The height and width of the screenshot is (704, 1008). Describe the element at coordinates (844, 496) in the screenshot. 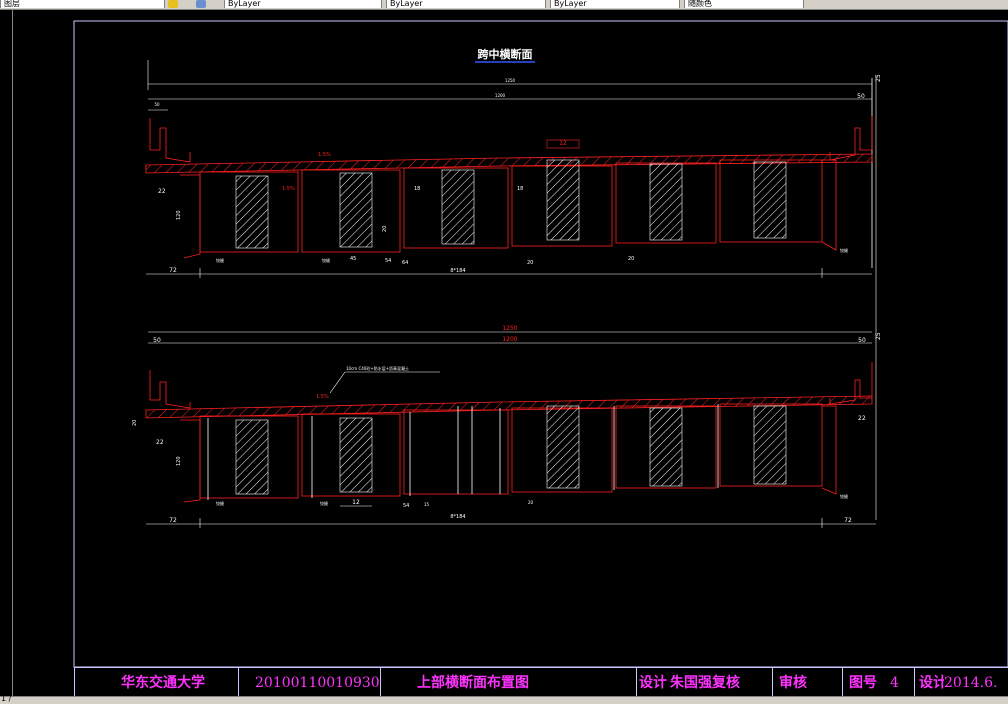

I see `bottom-bearing-c: 铰缝` at that location.